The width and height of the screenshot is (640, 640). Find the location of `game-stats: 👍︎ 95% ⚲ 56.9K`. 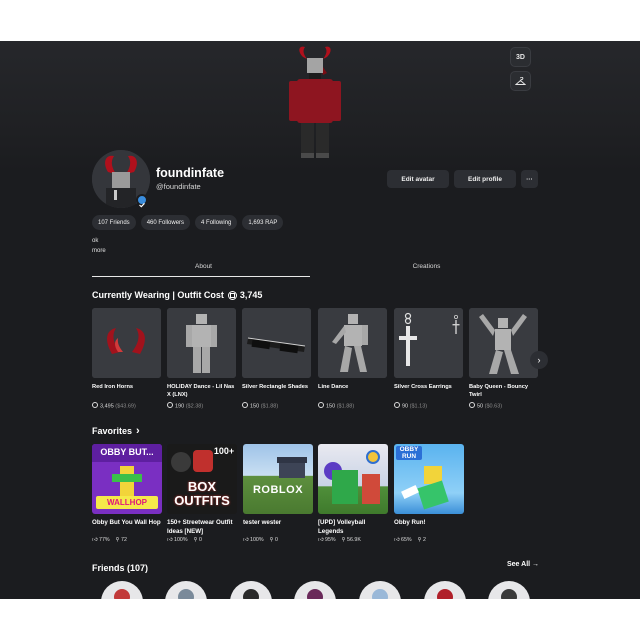

game-stats: 👍︎ 95% ⚲ 56.9K is located at coordinates (339, 540).